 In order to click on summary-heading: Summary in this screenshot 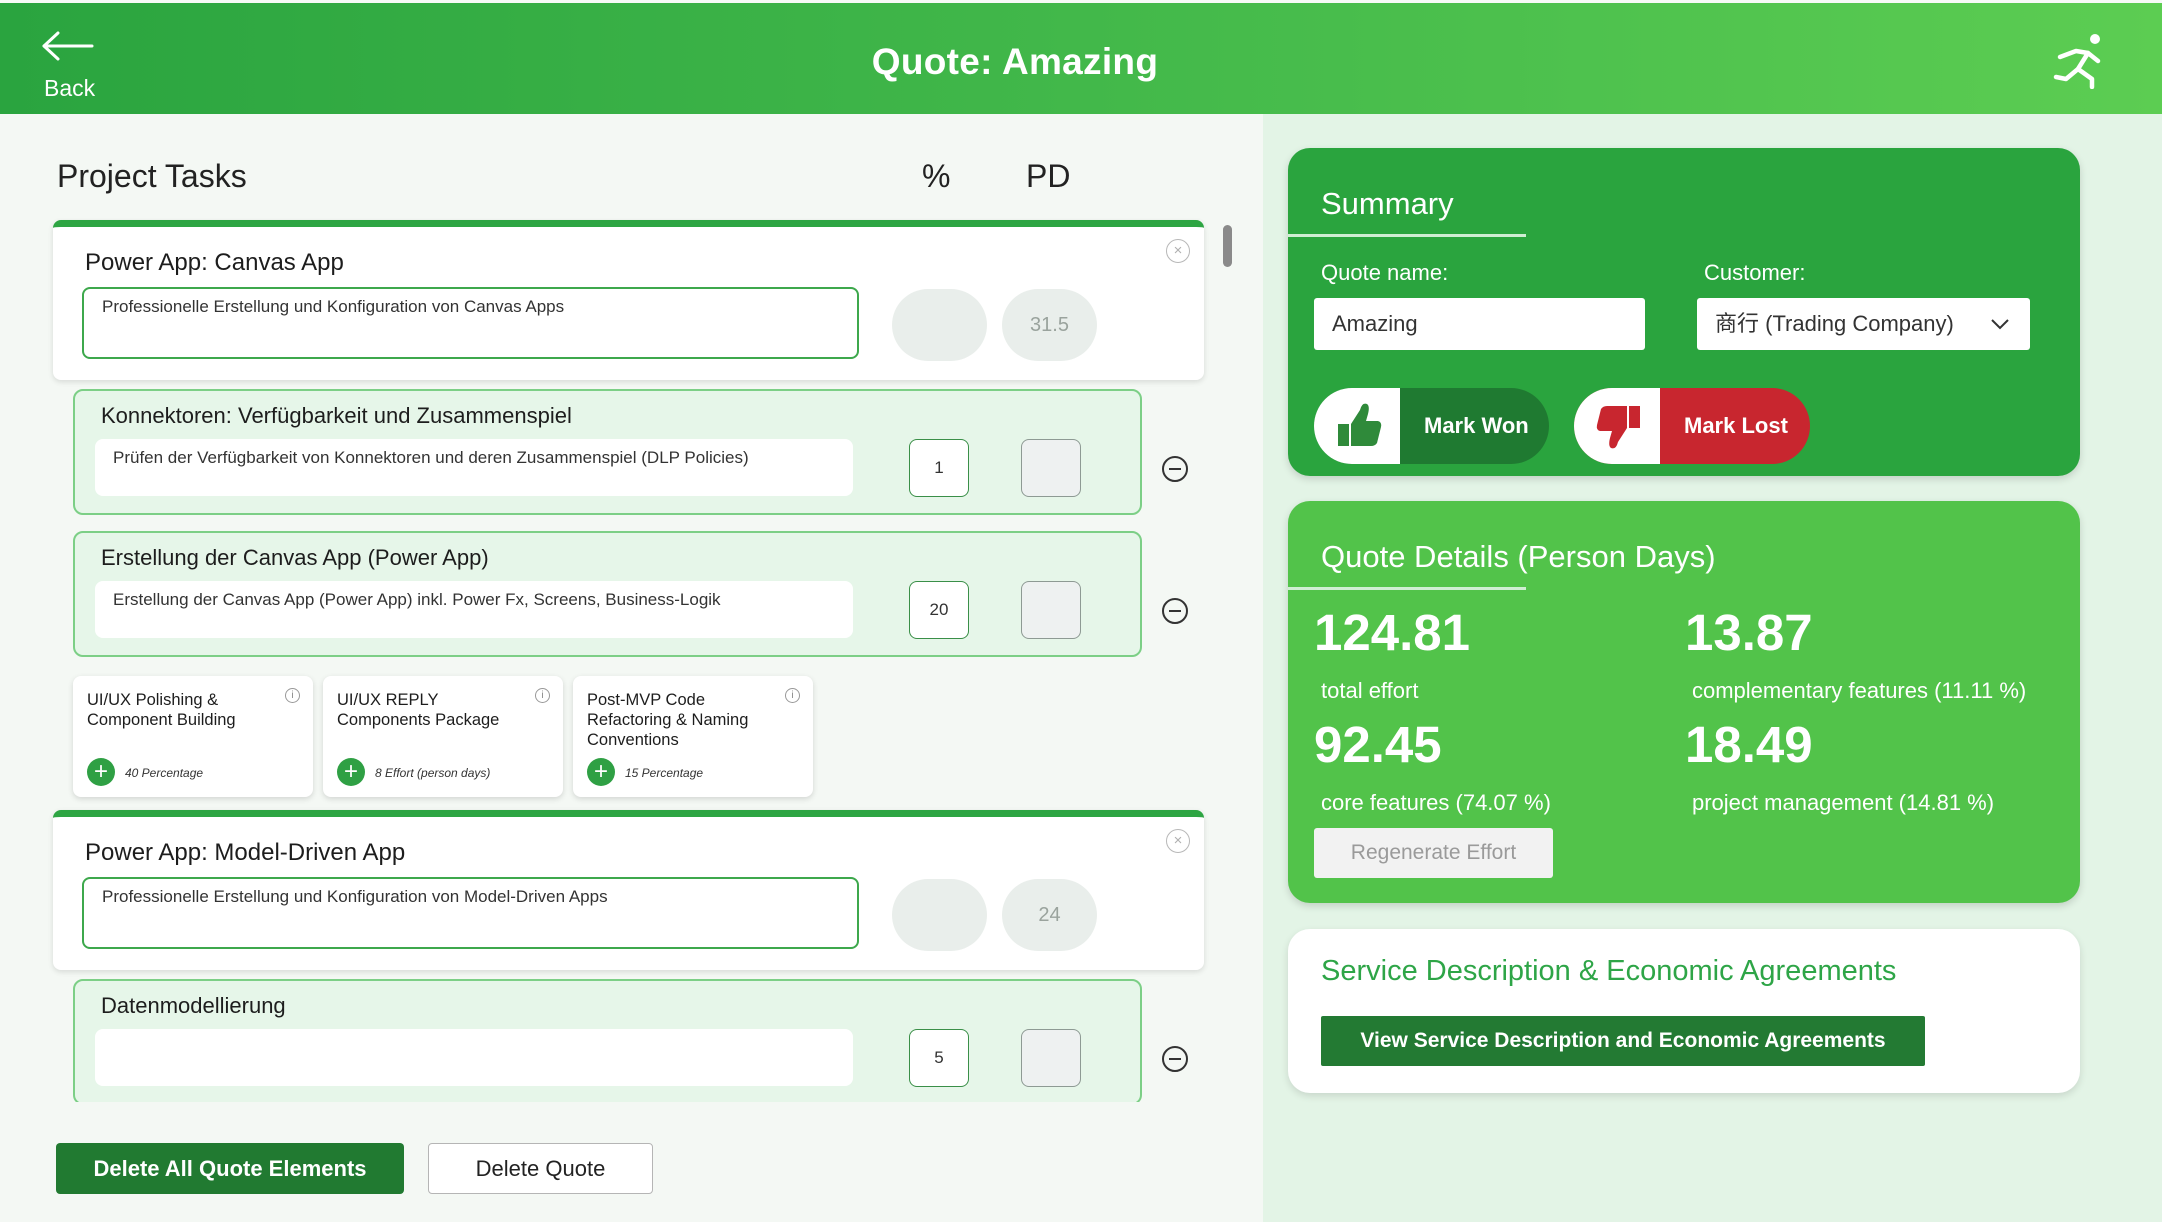, I will do `click(1387, 203)`.